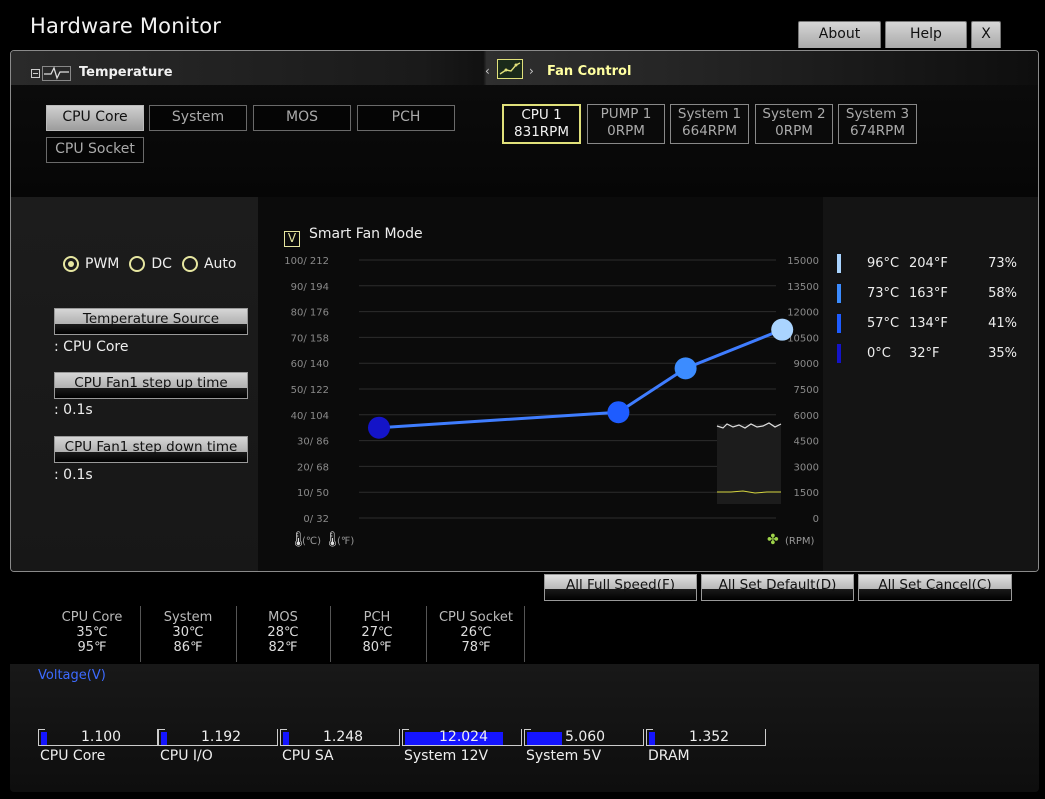 The image size is (1045, 799). Describe the element at coordinates (585, 737) in the screenshot. I see `voltage-value: 5.060` at that location.